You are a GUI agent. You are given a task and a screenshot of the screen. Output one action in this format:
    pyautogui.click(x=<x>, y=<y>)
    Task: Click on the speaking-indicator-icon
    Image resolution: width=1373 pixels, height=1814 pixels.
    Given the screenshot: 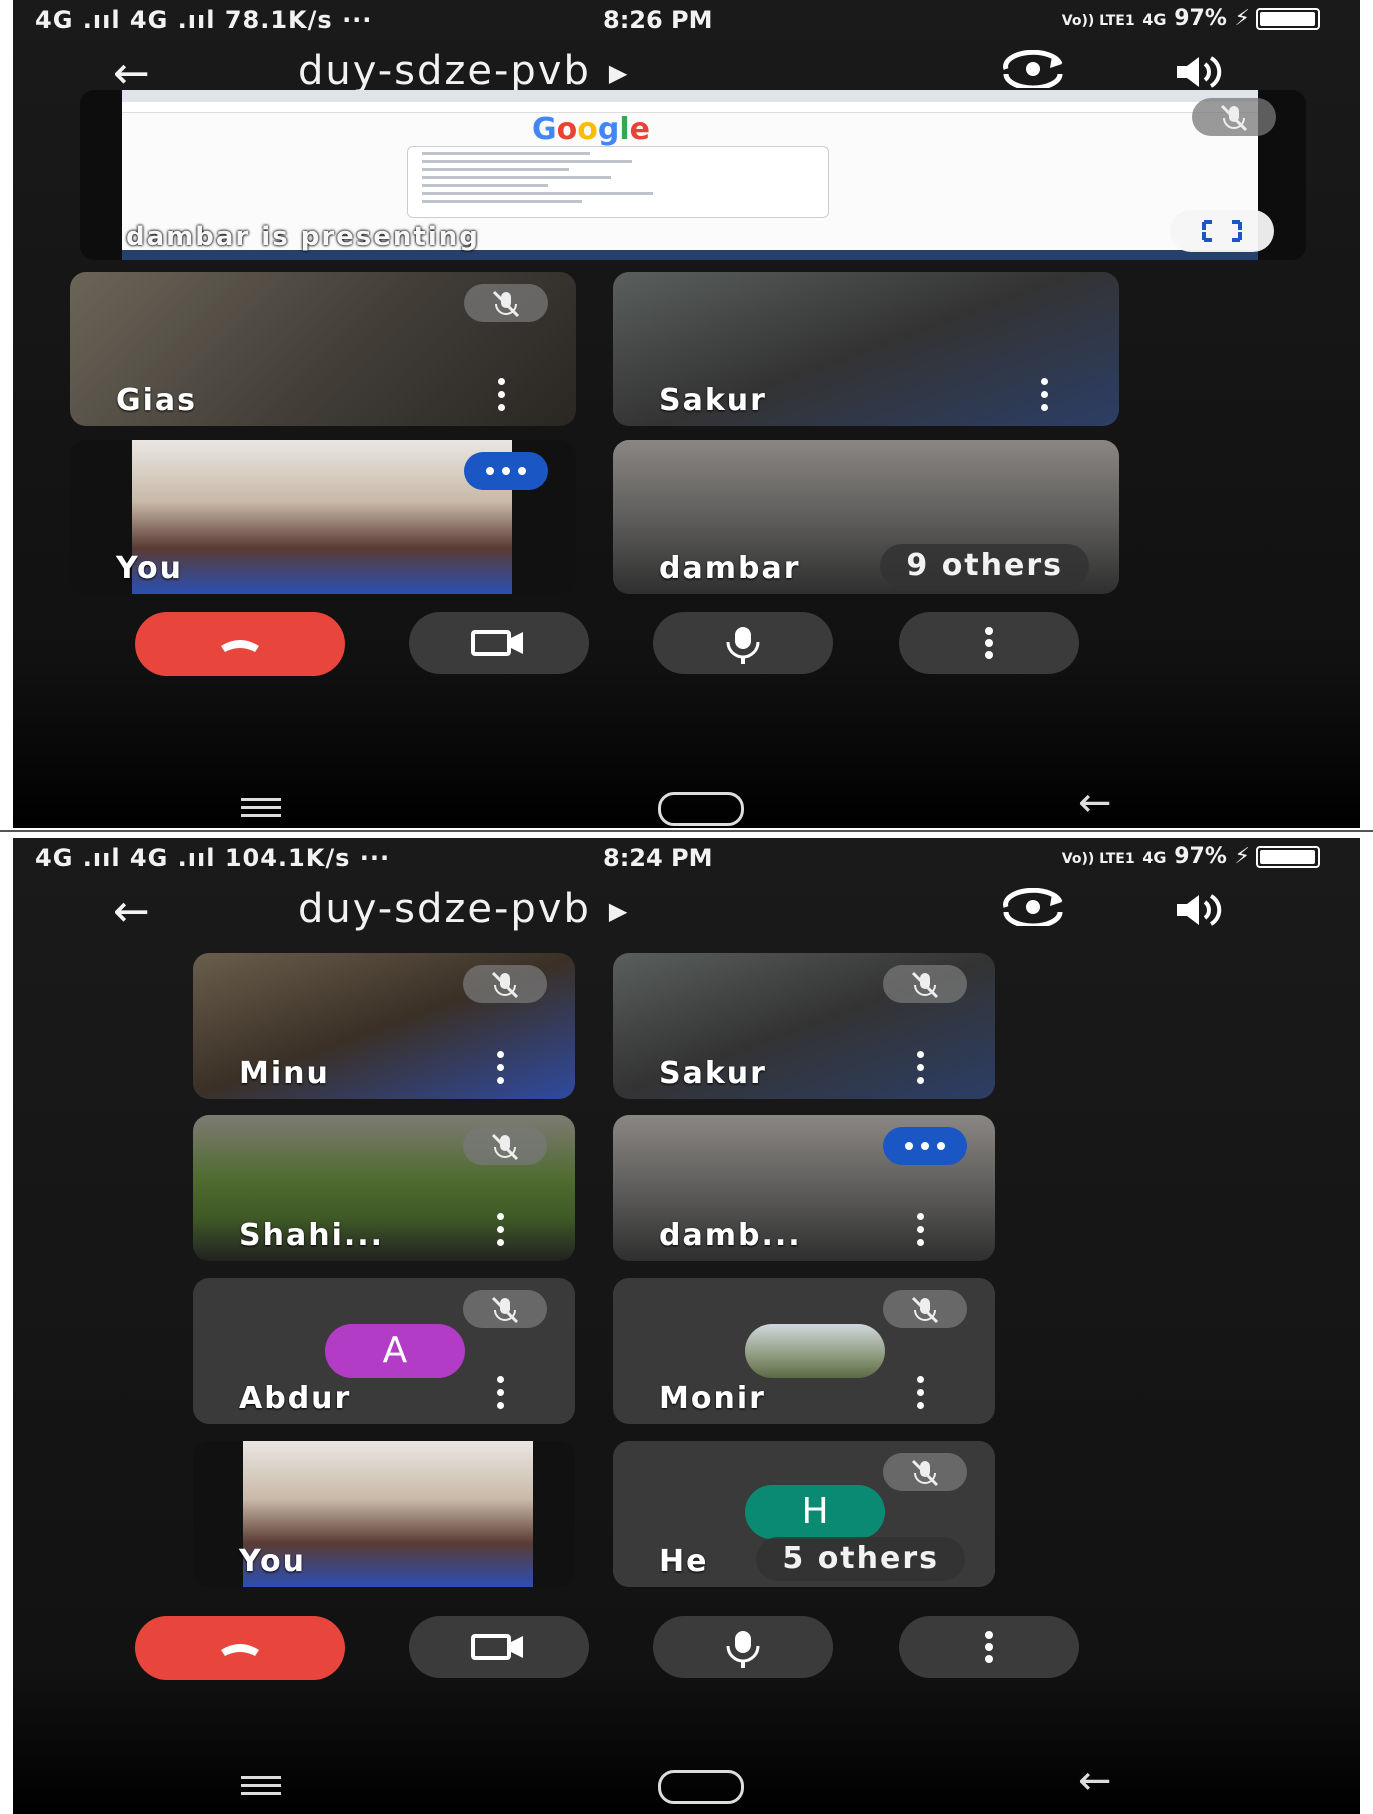 What is the action you would take?
    pyautogui.click(x=506, y=471)
    